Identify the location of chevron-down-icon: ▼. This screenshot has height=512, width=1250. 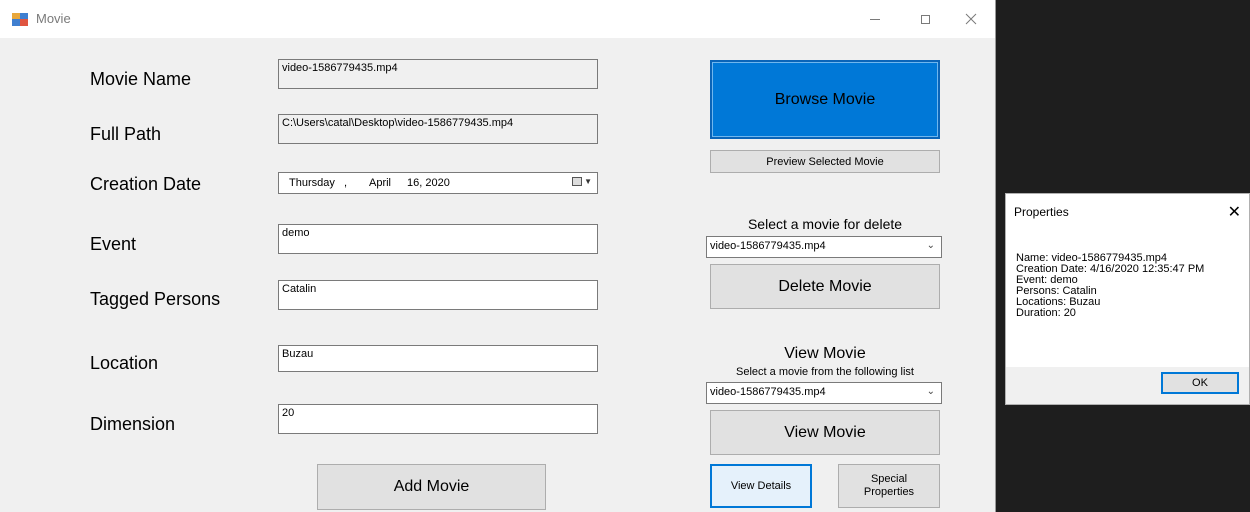
(588, 181).